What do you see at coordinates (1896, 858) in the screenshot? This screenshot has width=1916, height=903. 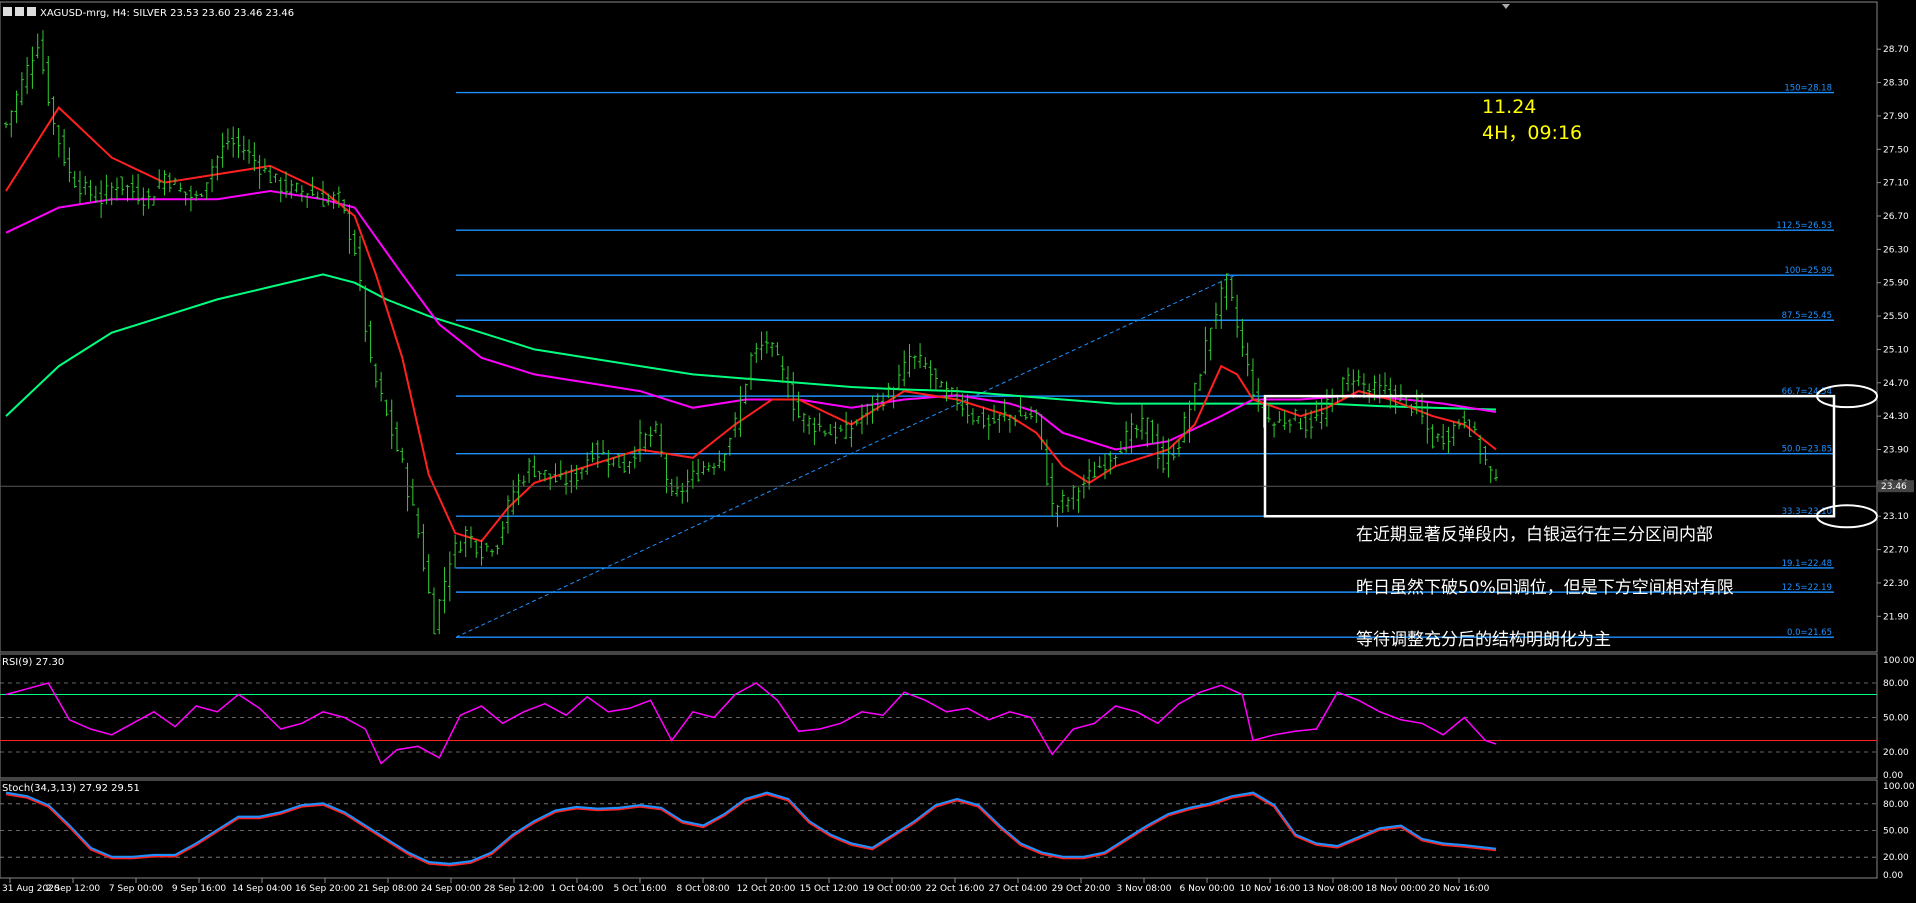 I see `stoch-tick-label: 20.00` at bounding box center [1896, 858].